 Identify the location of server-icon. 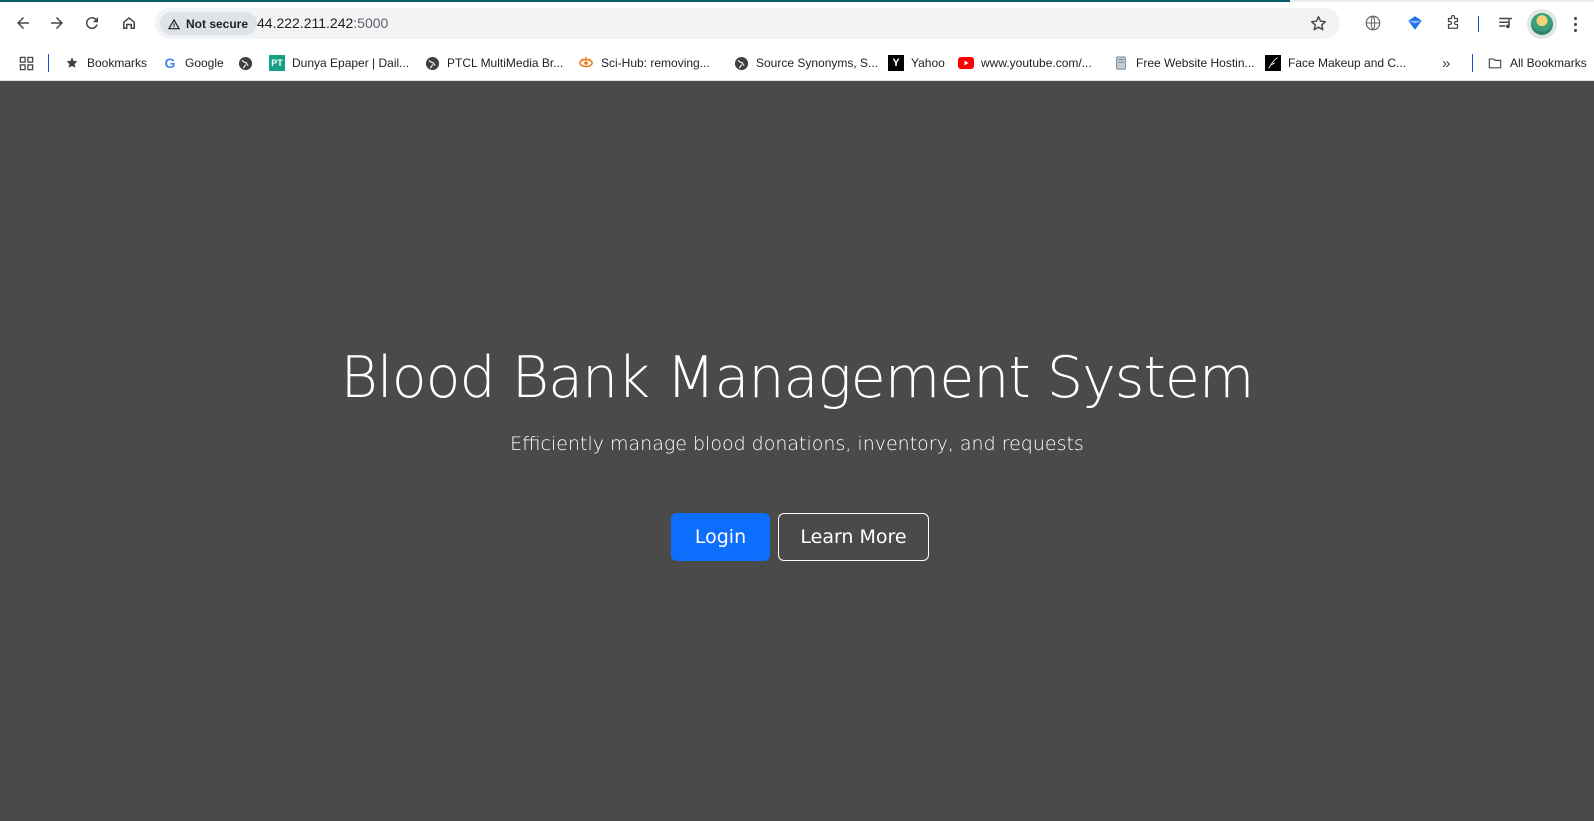
(1121, 63).